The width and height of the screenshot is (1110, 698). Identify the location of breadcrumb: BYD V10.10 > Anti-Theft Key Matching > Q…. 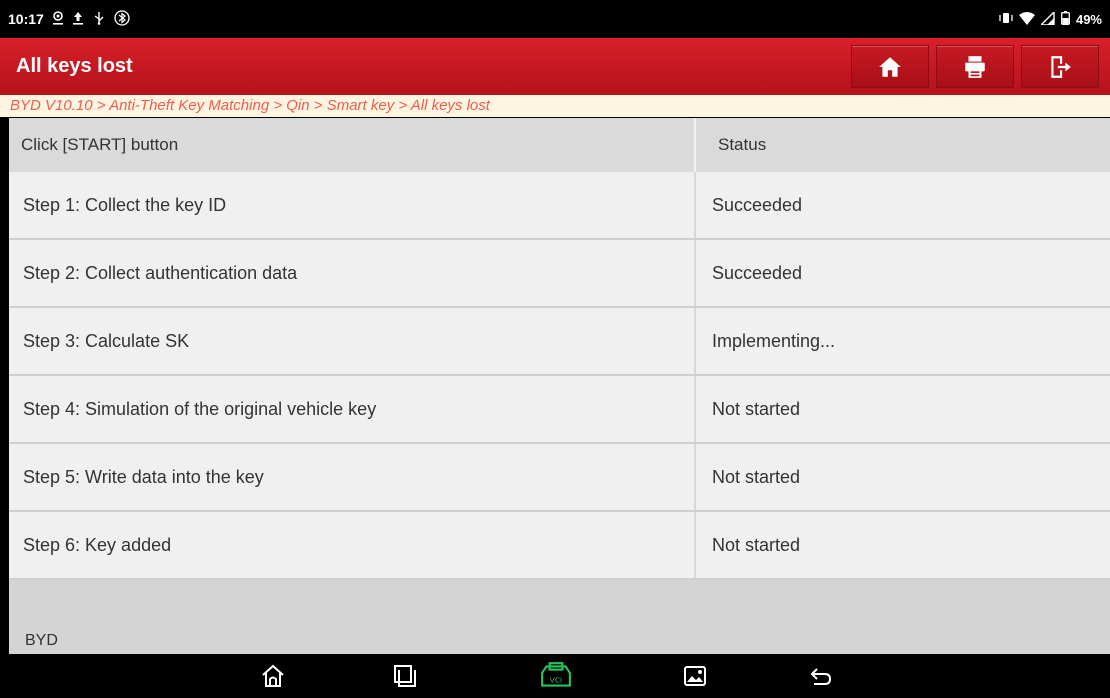
(555, 106).